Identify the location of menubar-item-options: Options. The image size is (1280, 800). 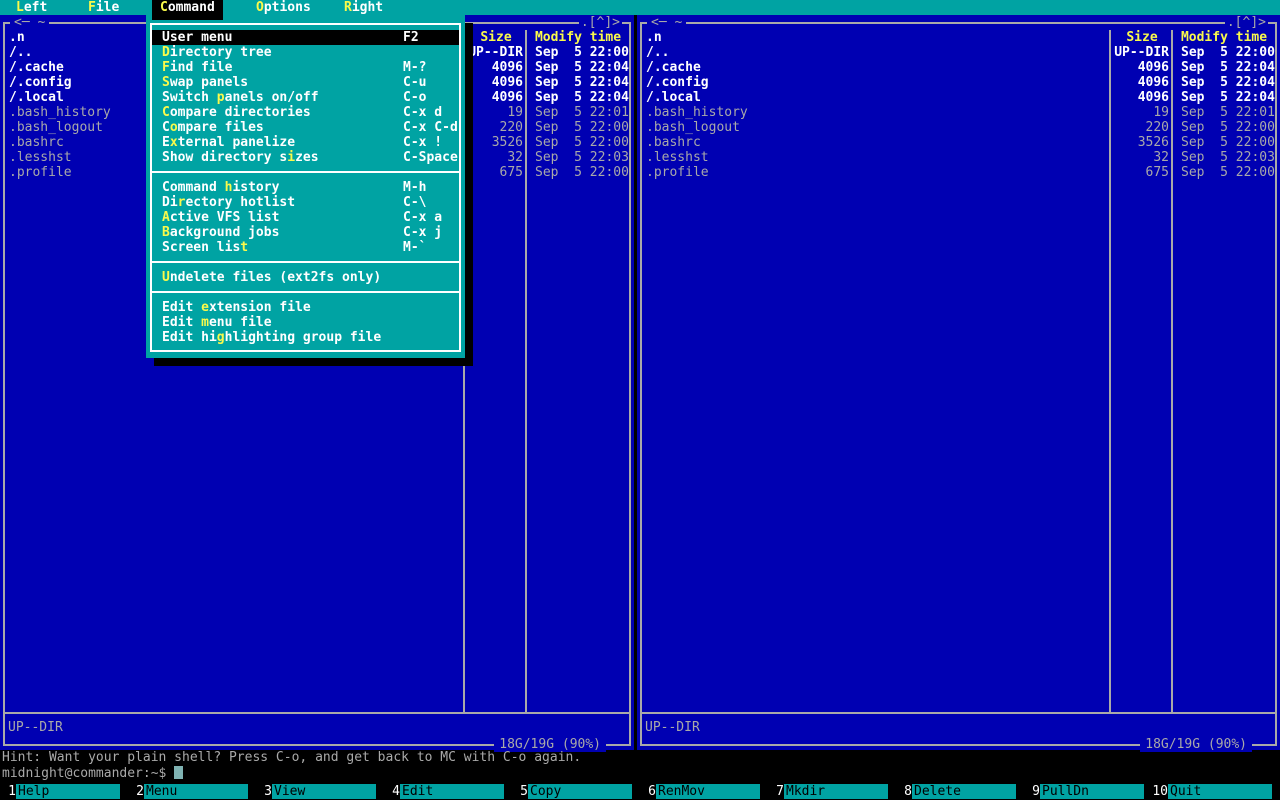
(283, 7).